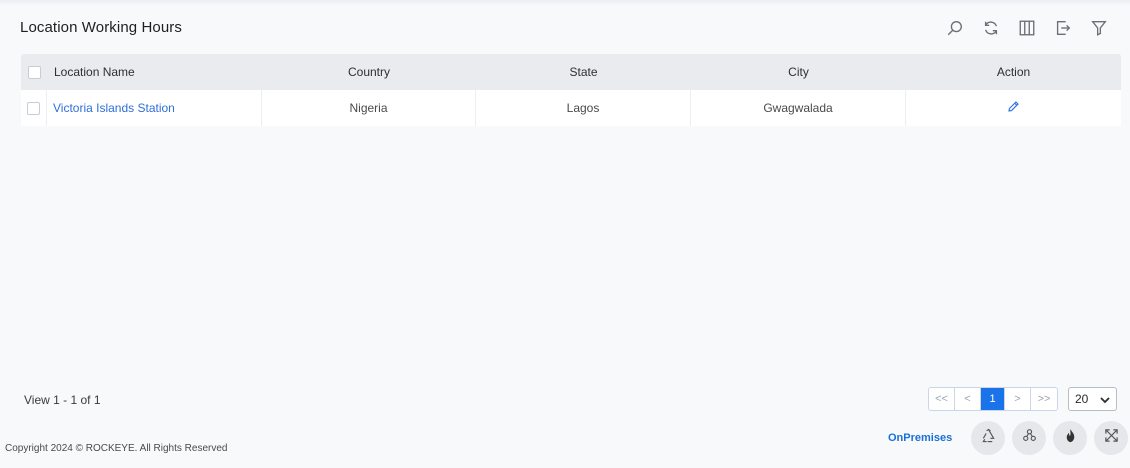 The image size is (1130, 468). Describe the element at coordinates (1105, 401) in the screenshot. I see `chevron-down-icon` at that location.